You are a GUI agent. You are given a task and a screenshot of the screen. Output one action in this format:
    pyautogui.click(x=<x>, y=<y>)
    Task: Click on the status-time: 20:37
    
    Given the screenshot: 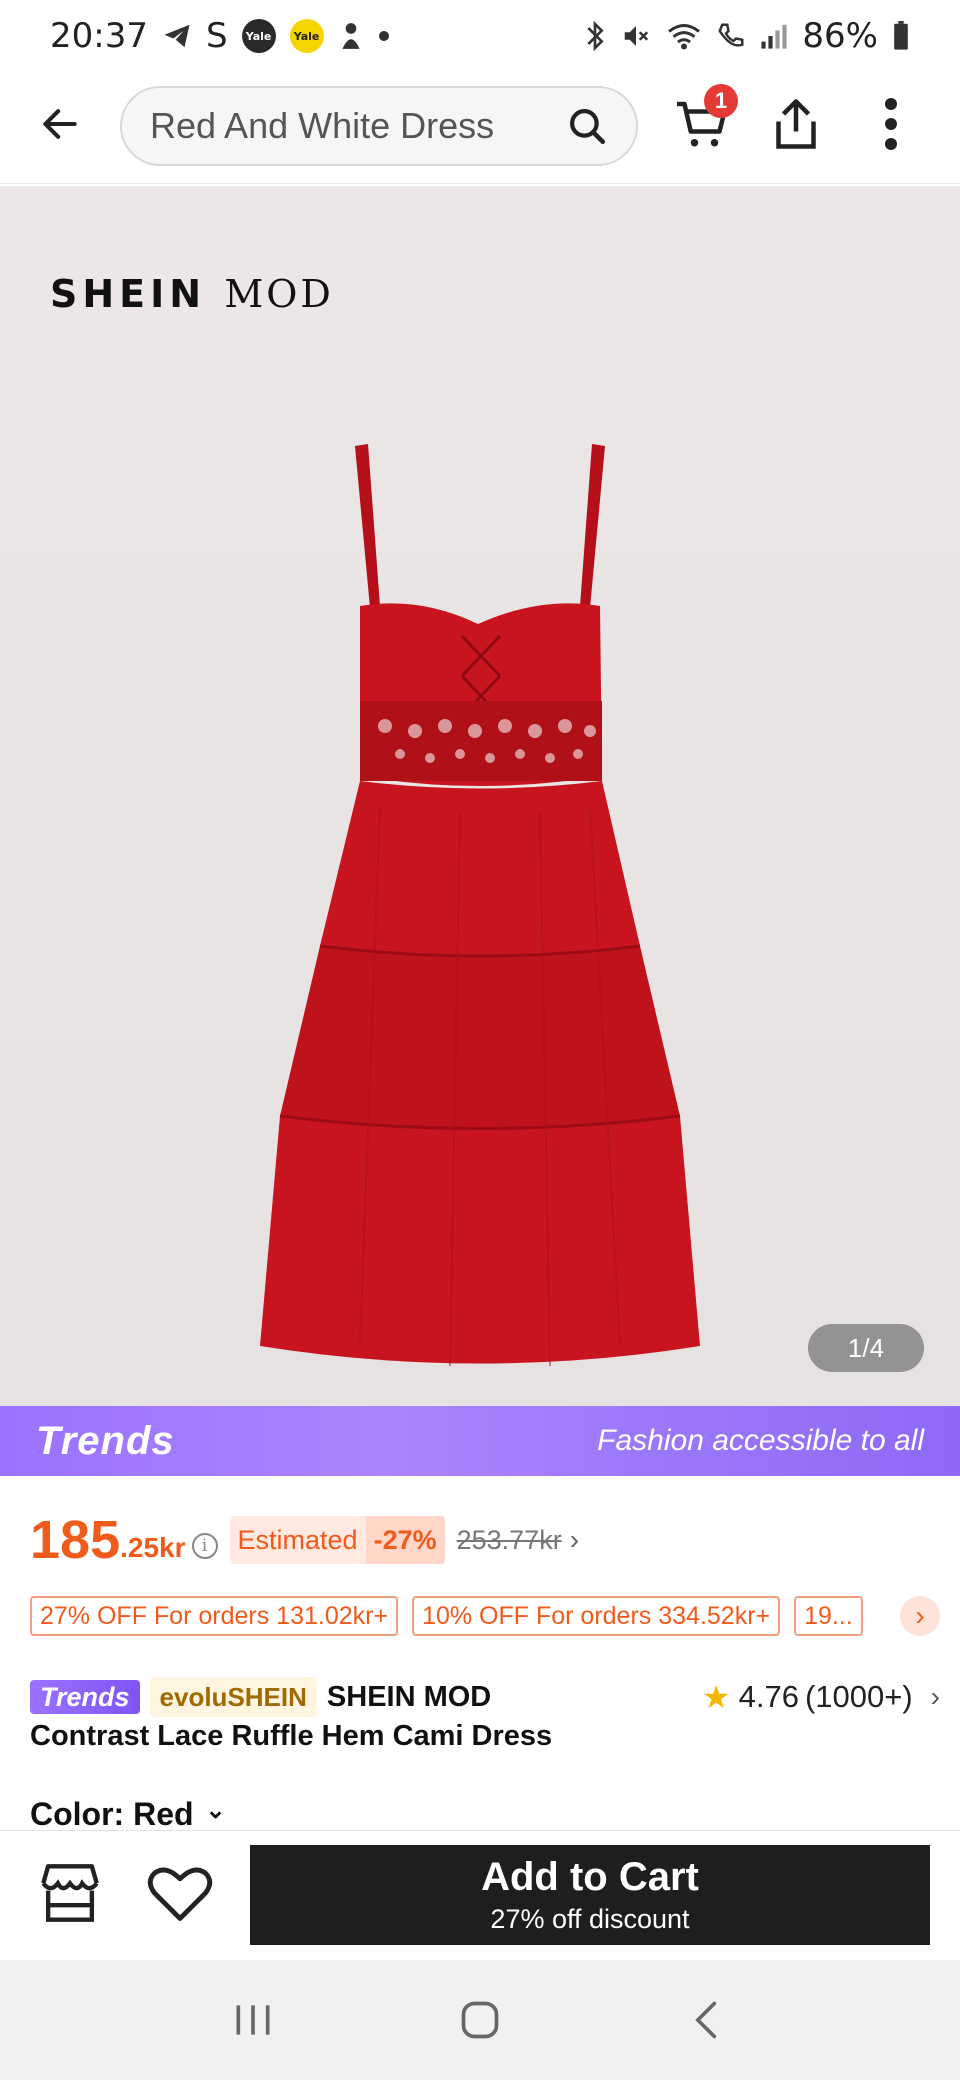 What is the action you would take?
    pyautogui.click(x=99, y=36)
    